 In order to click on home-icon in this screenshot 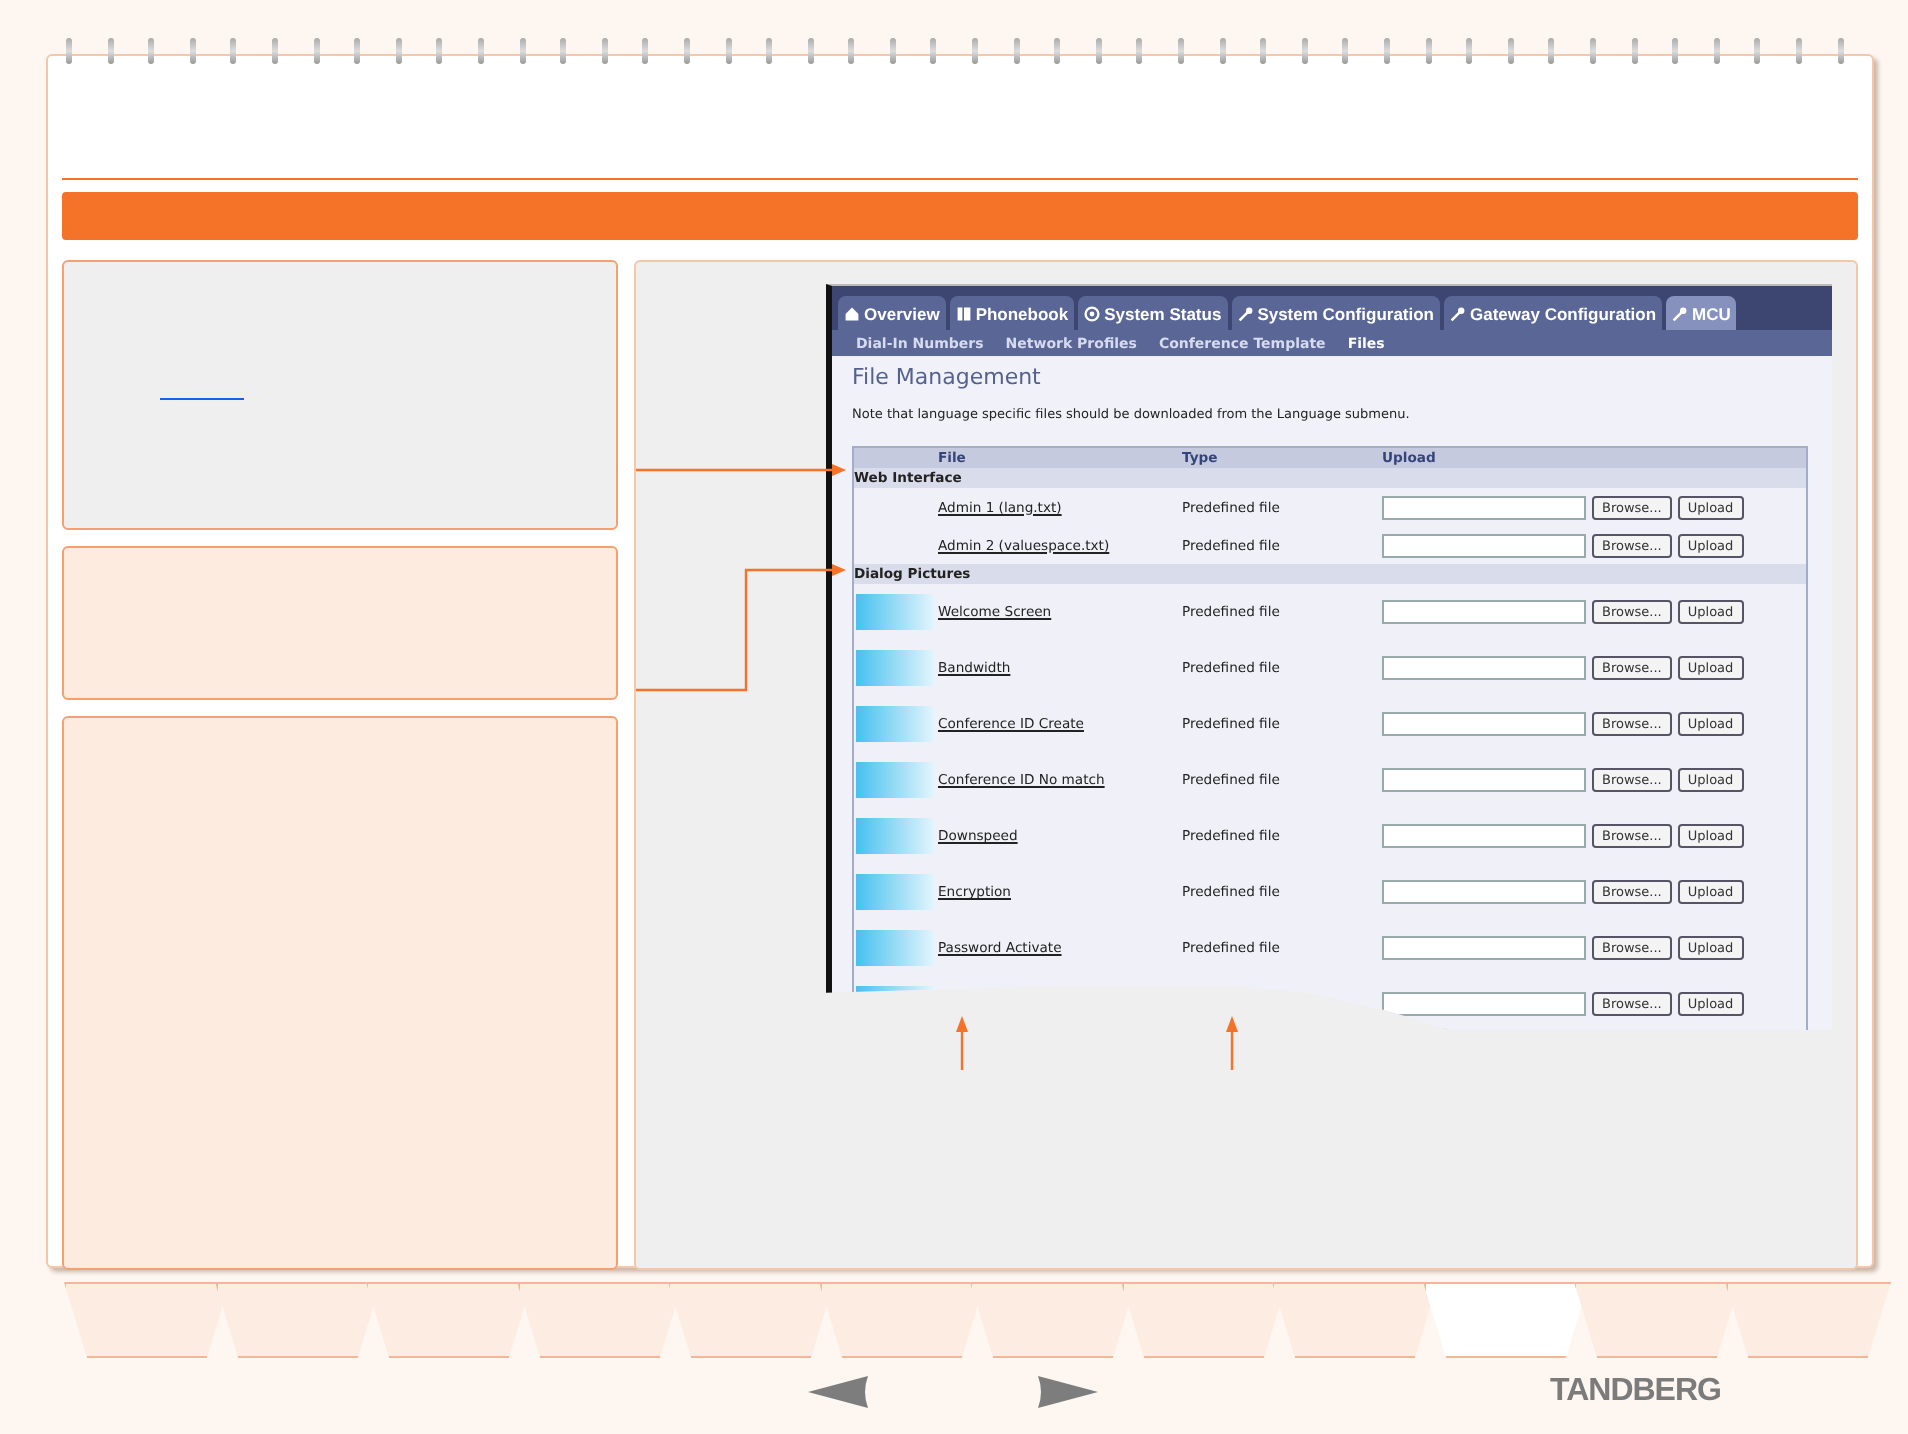, I will do `click(852, 313)`.